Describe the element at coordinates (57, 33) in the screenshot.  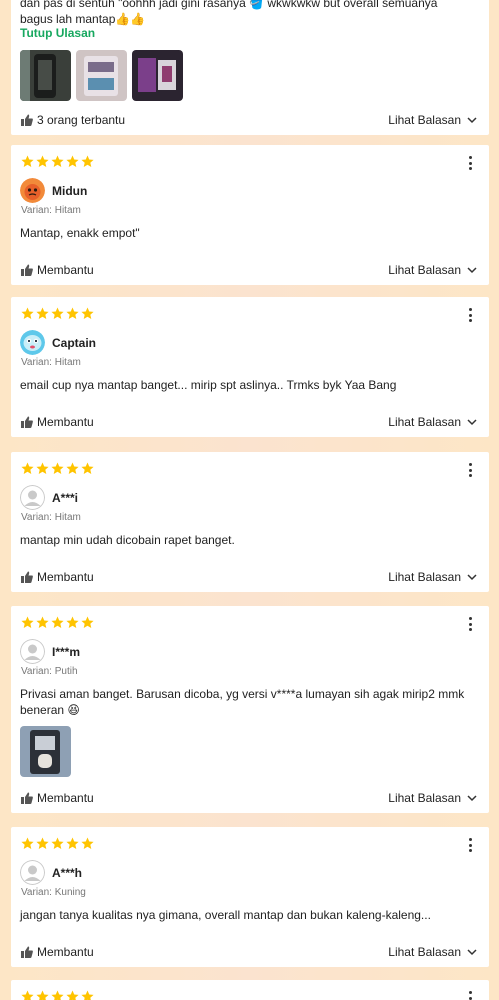
I see `collapse-review-link: Tutup Ulasan` at that location.